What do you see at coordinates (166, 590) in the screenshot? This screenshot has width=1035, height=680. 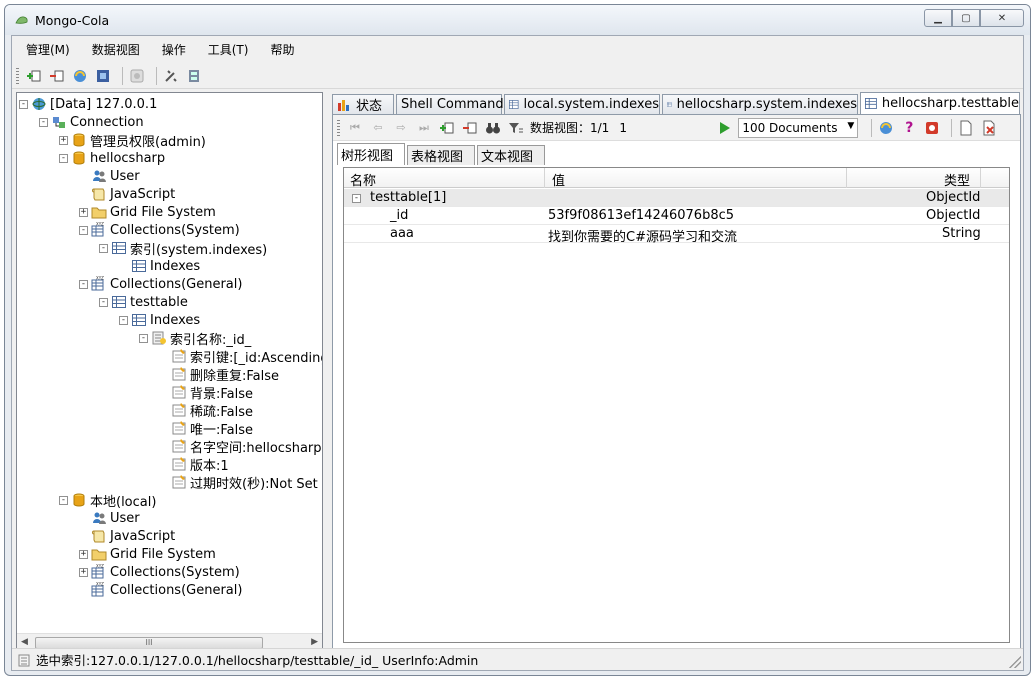 I see `tree-node: XYZ Collections(General)` at bounding box center [166, 590].